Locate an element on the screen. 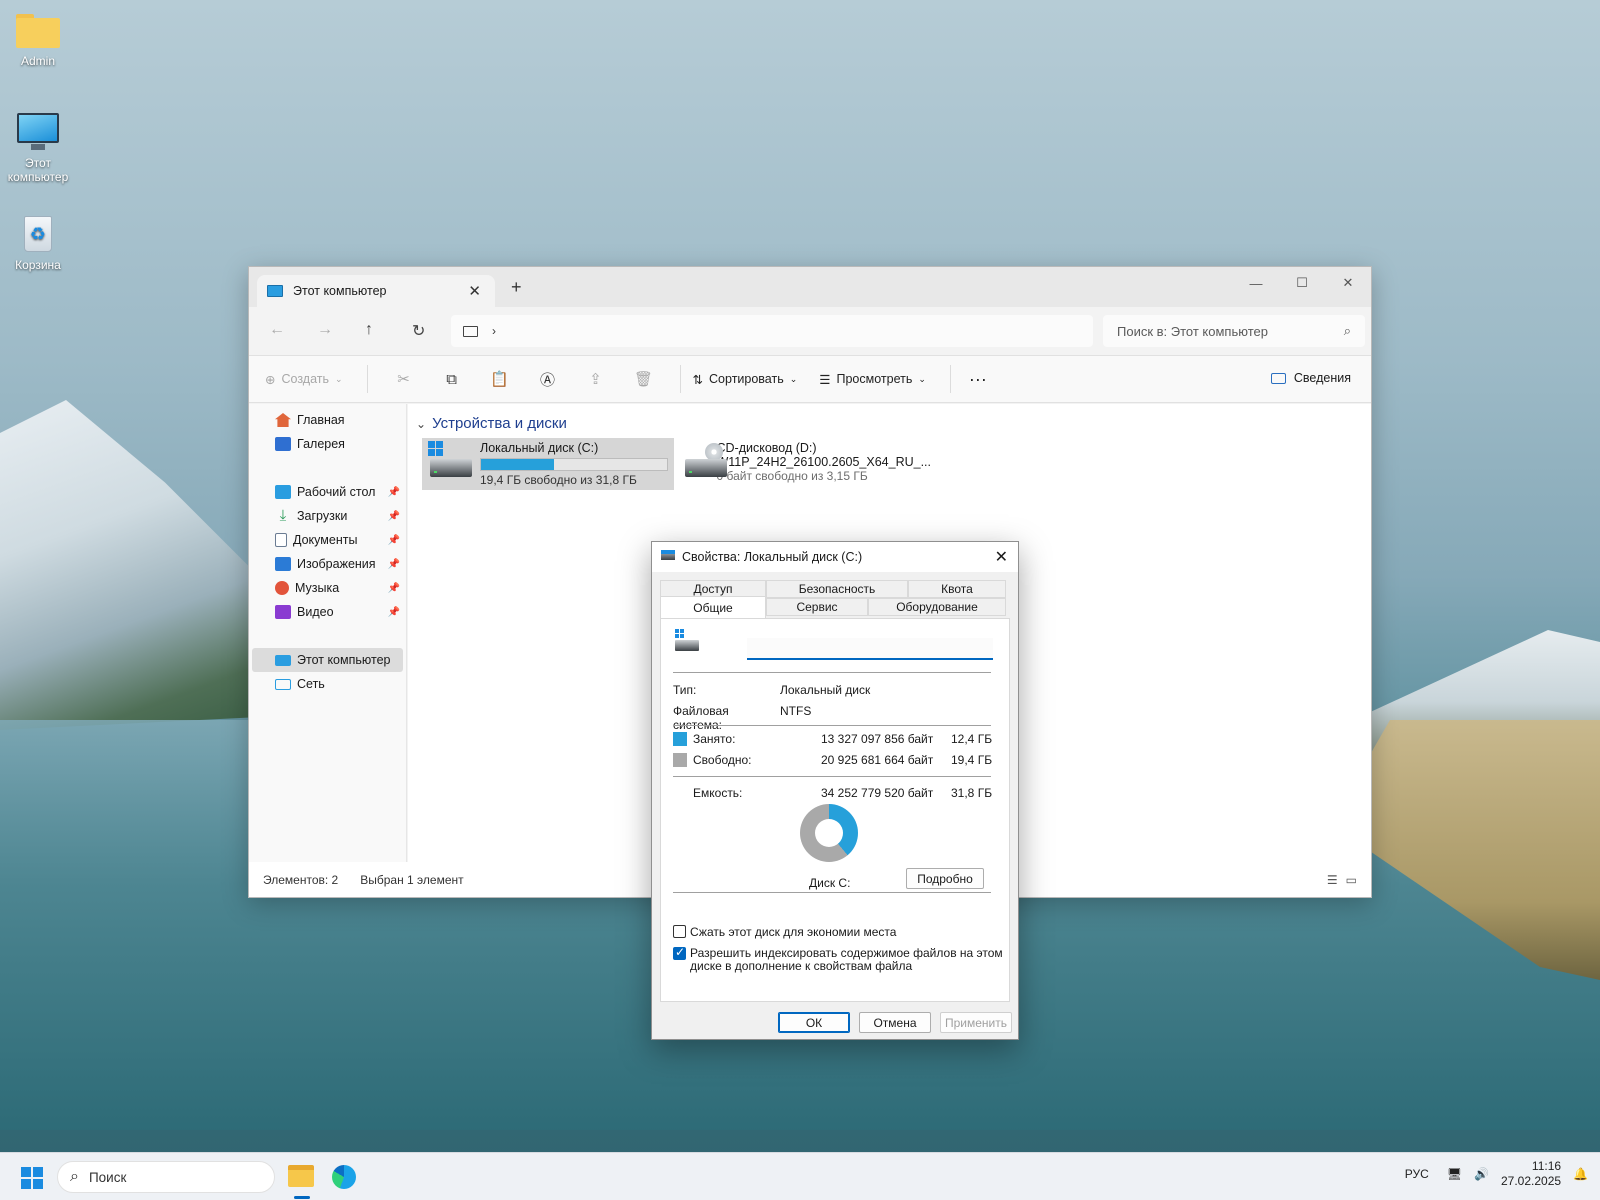  desktop-icon-label: Этот компьютер is located at coordinates (38, 170).